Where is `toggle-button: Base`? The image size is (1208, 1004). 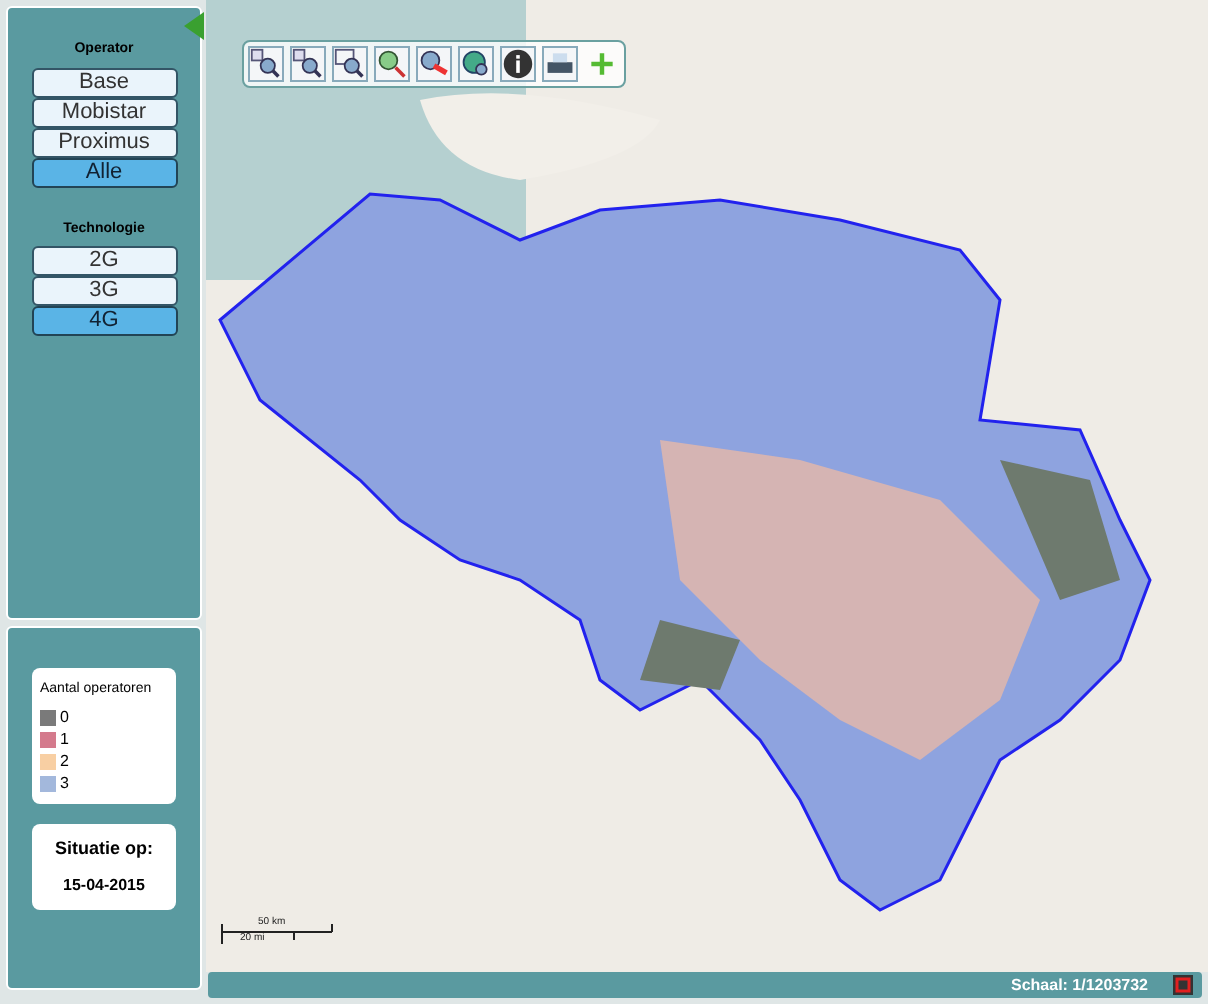 toggle-button: Base is located at coordinates (104, 82).